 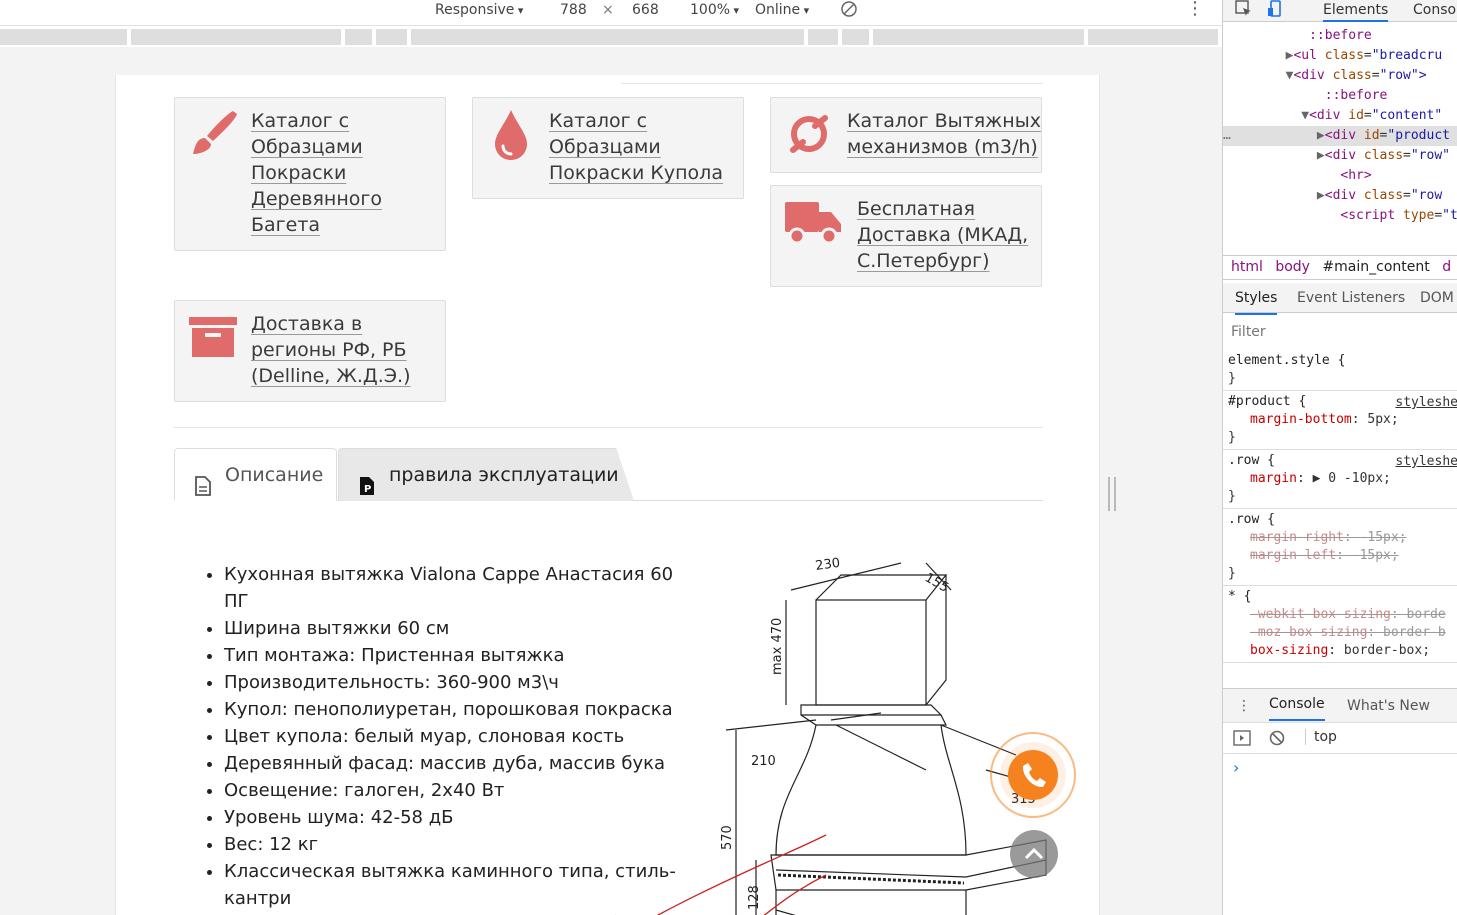 I want to click on tab-operating-rules: P правила эксплуатации, so click(x=486, y=474).